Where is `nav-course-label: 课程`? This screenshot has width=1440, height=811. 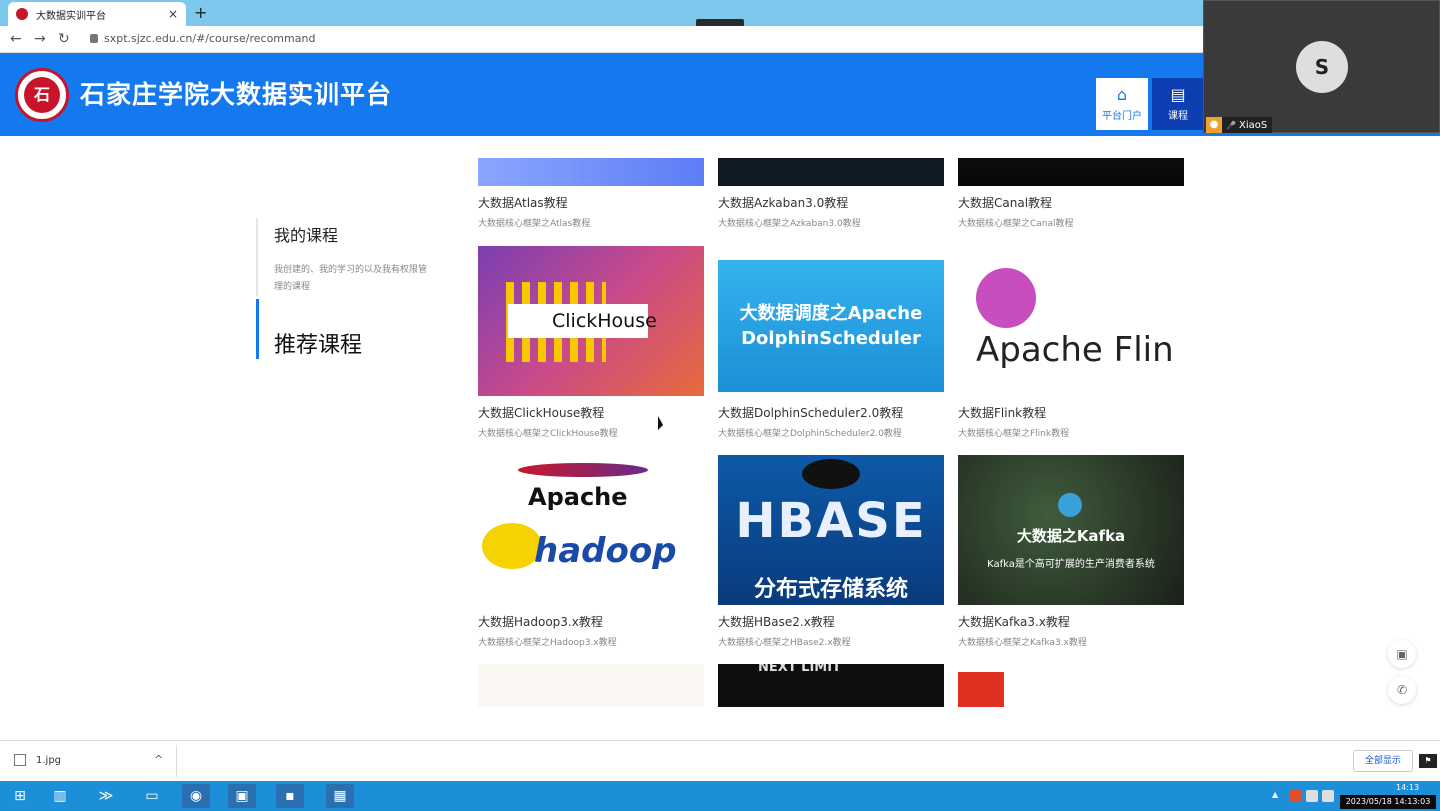
nav-course-label: 课程 is located at coordinates (1178, 116).